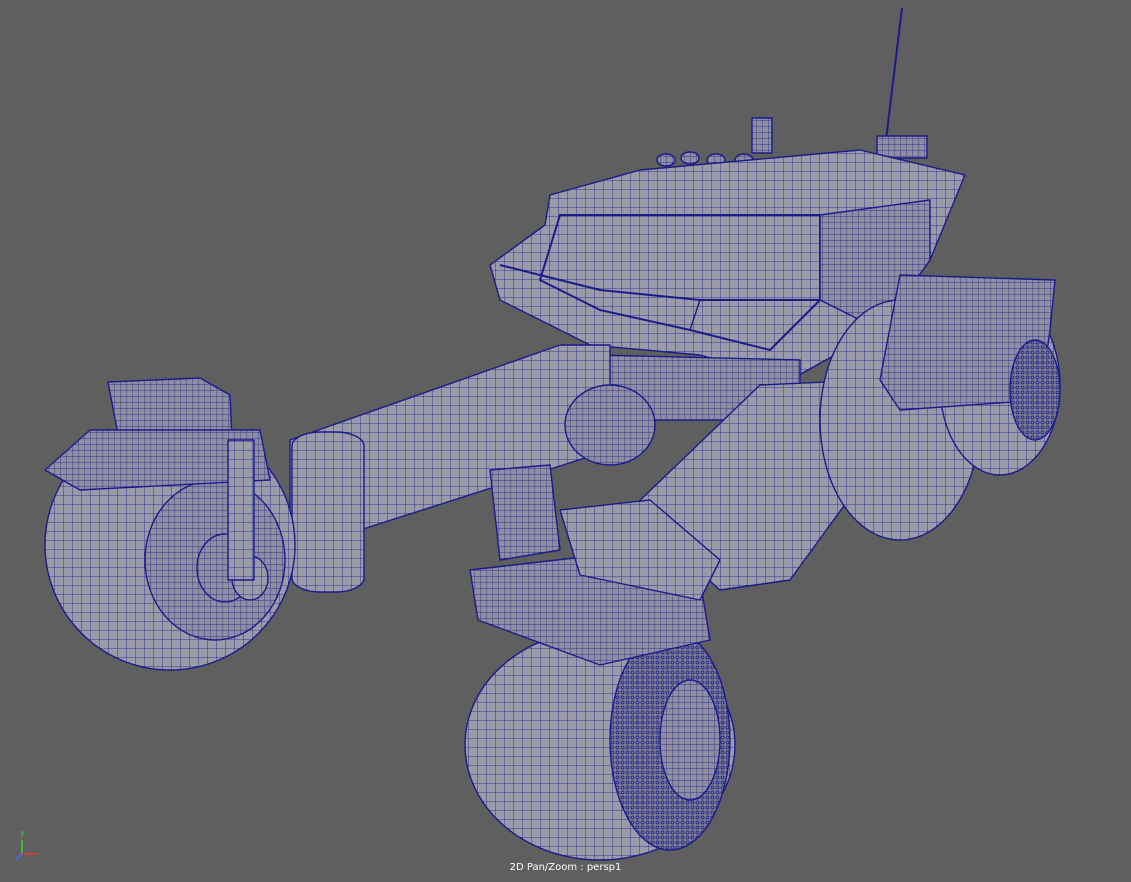  What do you see at coordinates (565, 867) in the screenshot?
I see `viewport-status-text: 2D Pan/Zoom : persp1` at bounding box center [565, 867].